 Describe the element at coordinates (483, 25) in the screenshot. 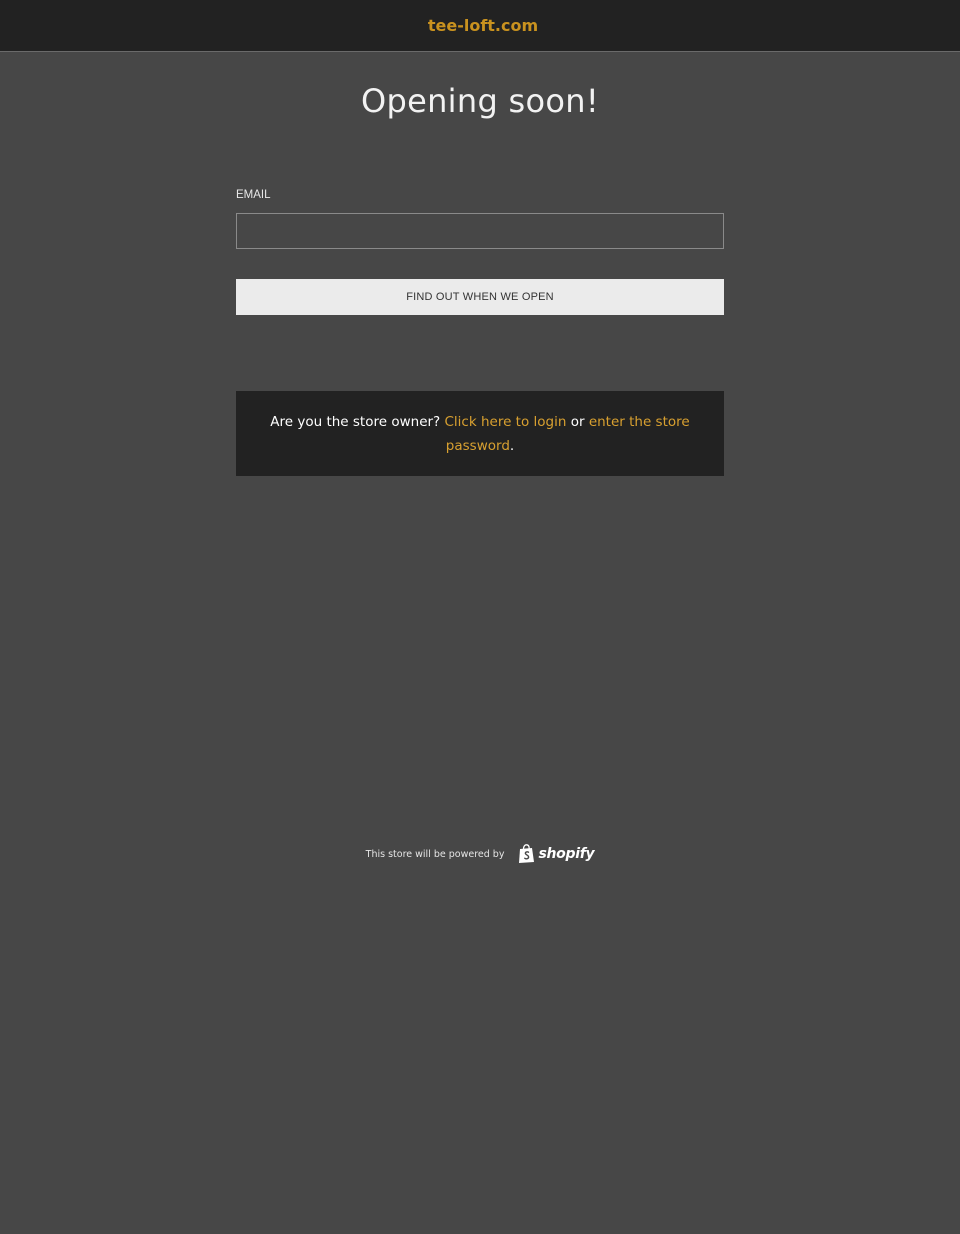

I see `store-name-link: tee-loft.com` at that location.